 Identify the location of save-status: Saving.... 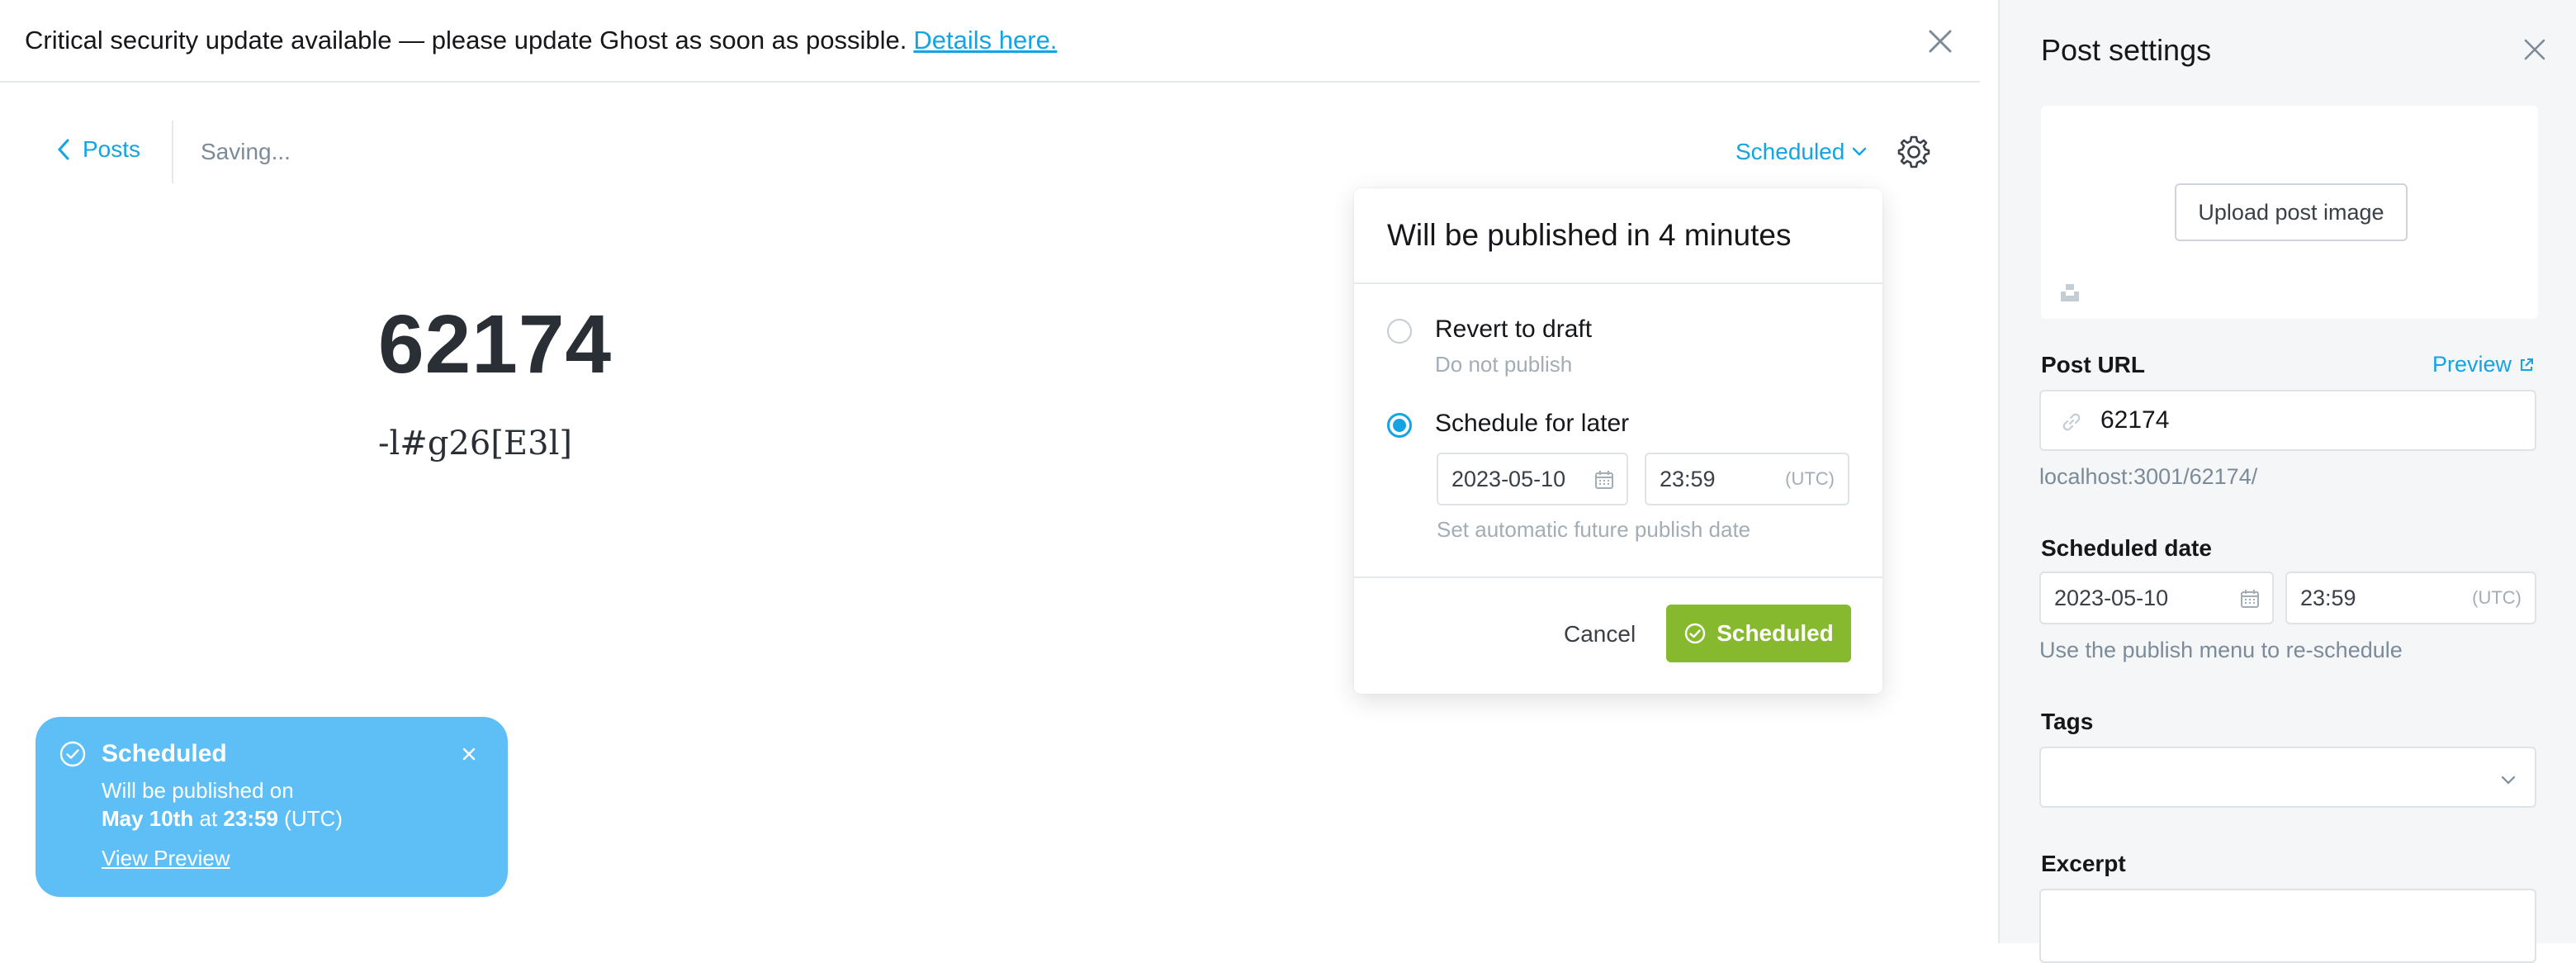
(246, 151).